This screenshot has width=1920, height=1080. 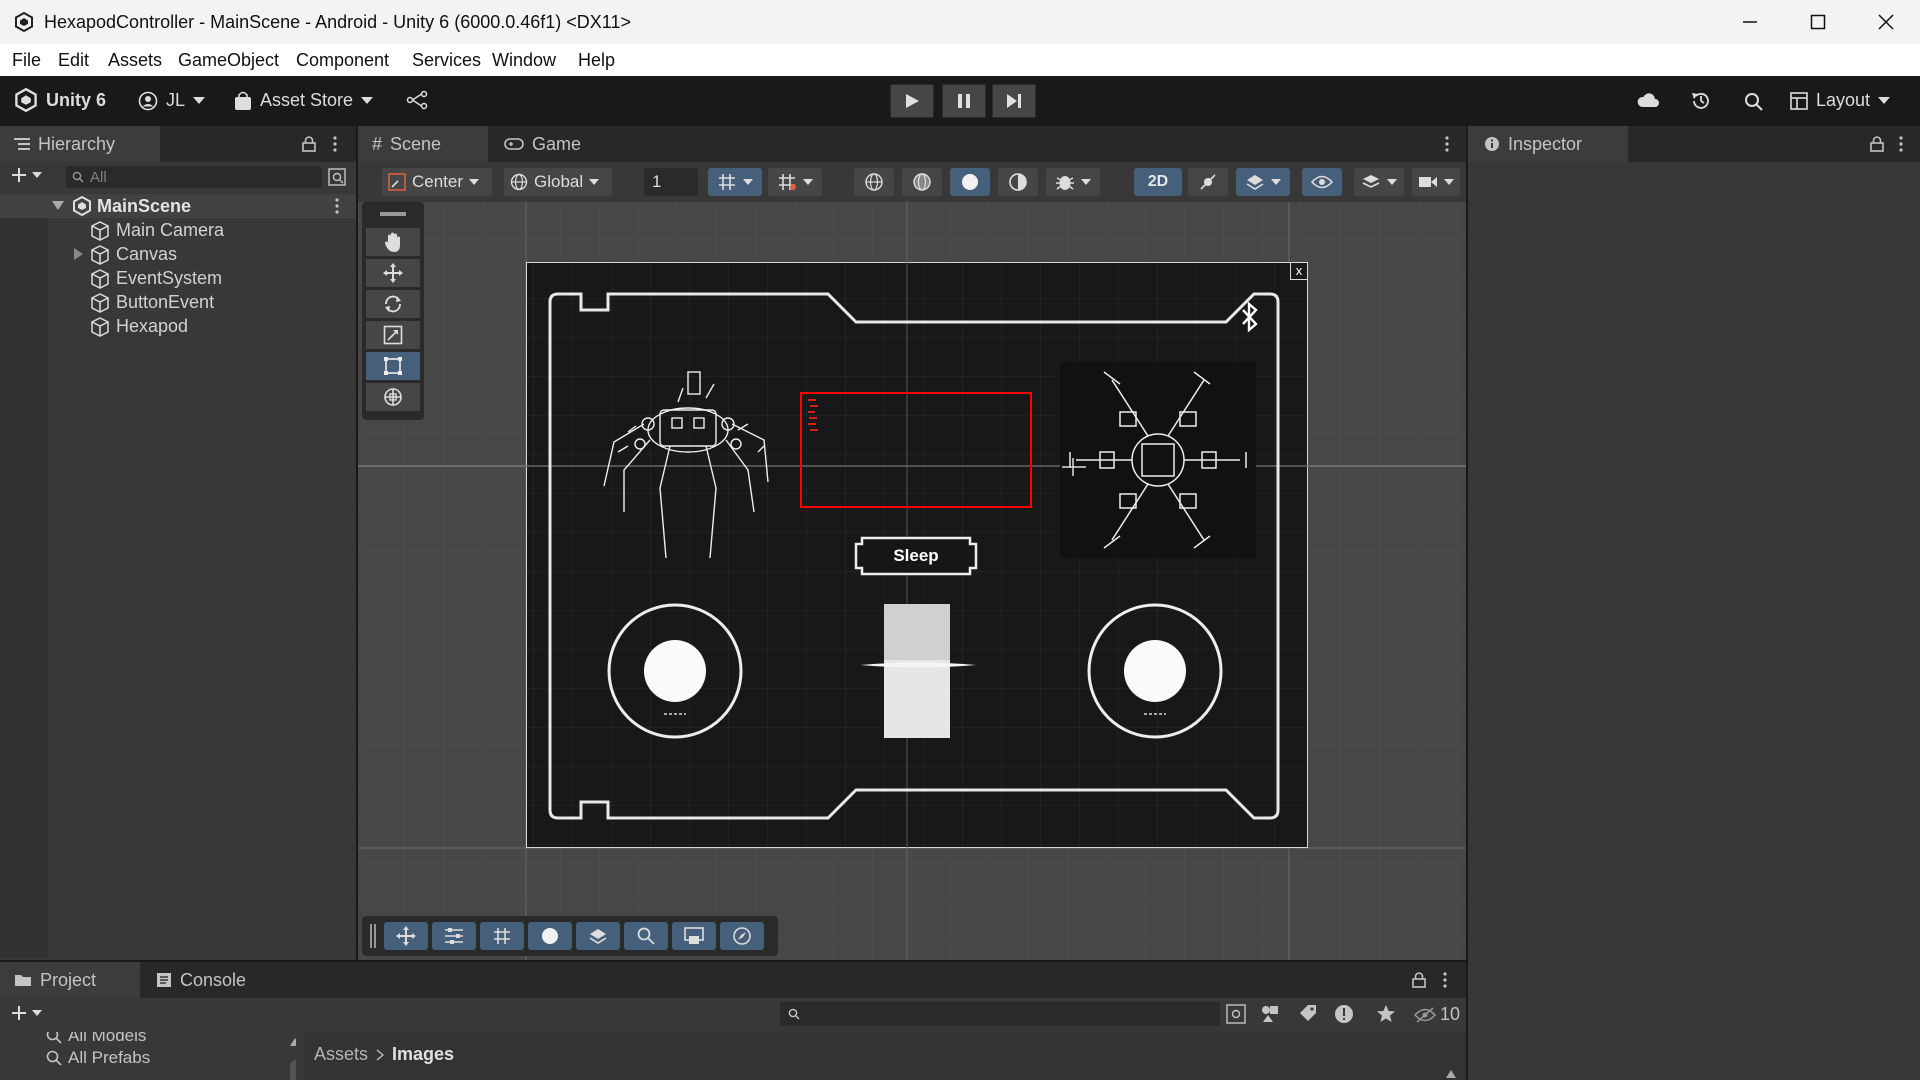 I want to click on scale-tool-button, so click(x=393, y=335).